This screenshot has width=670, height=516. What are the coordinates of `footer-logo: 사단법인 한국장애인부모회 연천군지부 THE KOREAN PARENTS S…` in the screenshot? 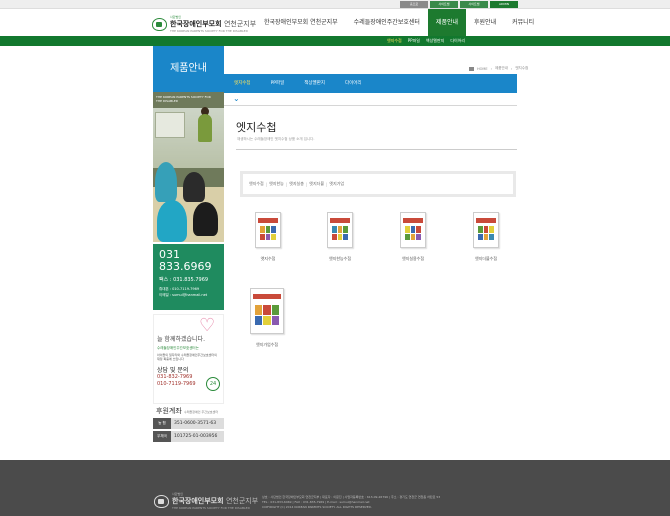 It's located at (206, 501).